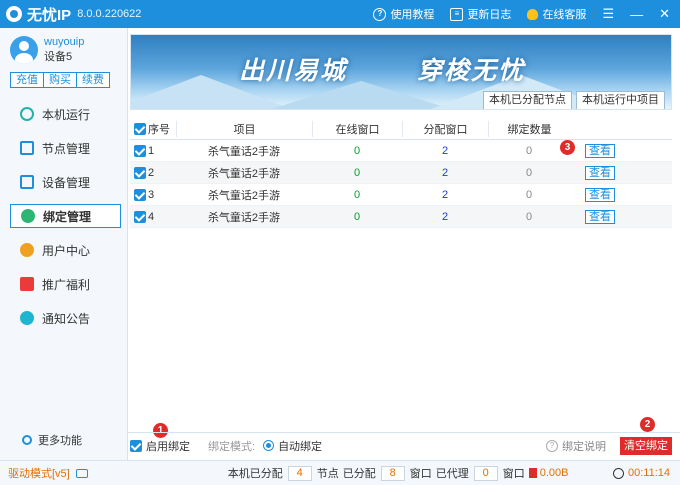 Image resolution: width=680 pixels, height=485 pixels. Describe the element at coordinates (471, 71) in the screenshot. I see `banner-slogan-right: 穿梭无忧` at that location.